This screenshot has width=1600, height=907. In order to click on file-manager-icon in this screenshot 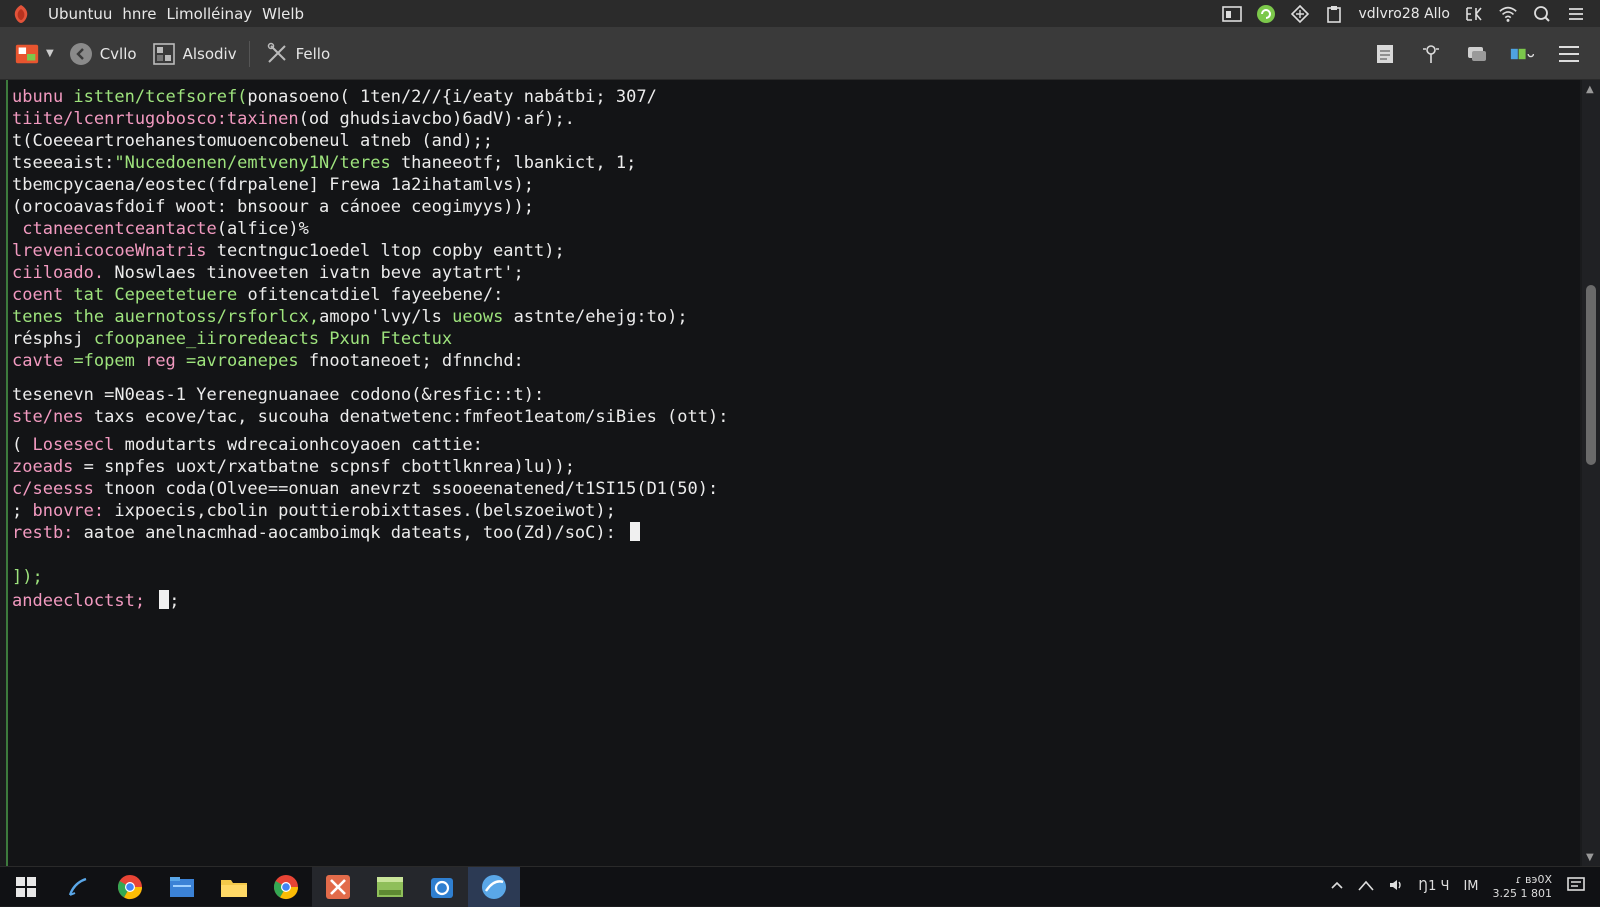, I will do `click(182, 886)`.